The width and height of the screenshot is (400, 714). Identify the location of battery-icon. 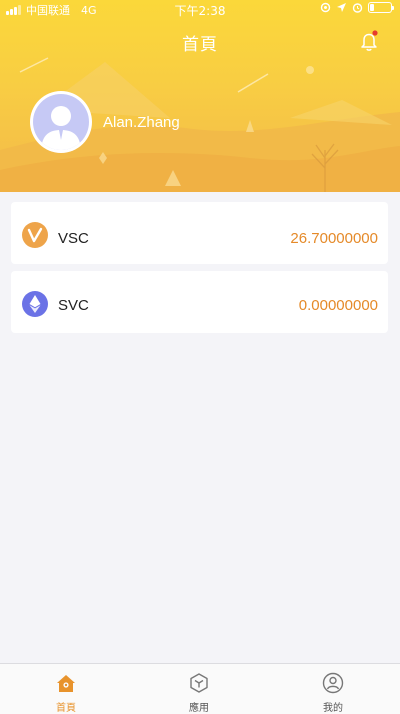
(381, 7).